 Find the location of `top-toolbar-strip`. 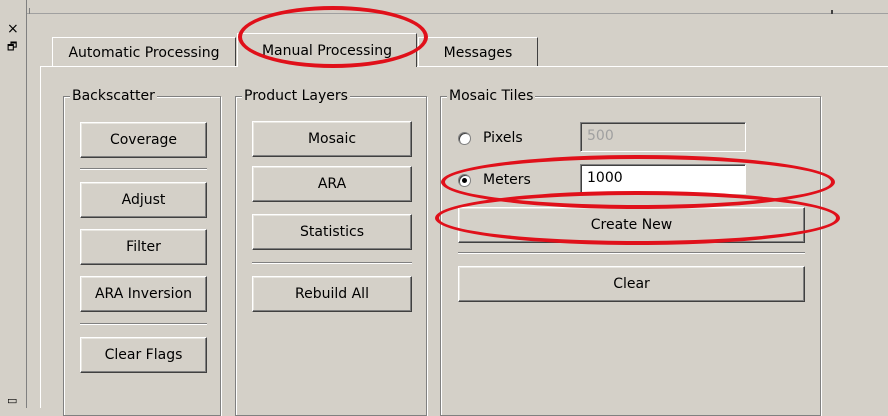

top-toolbar-strip is located at coordinates (457, 7).